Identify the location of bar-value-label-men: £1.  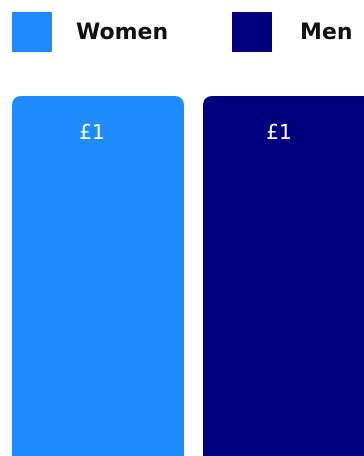
(278, 132).